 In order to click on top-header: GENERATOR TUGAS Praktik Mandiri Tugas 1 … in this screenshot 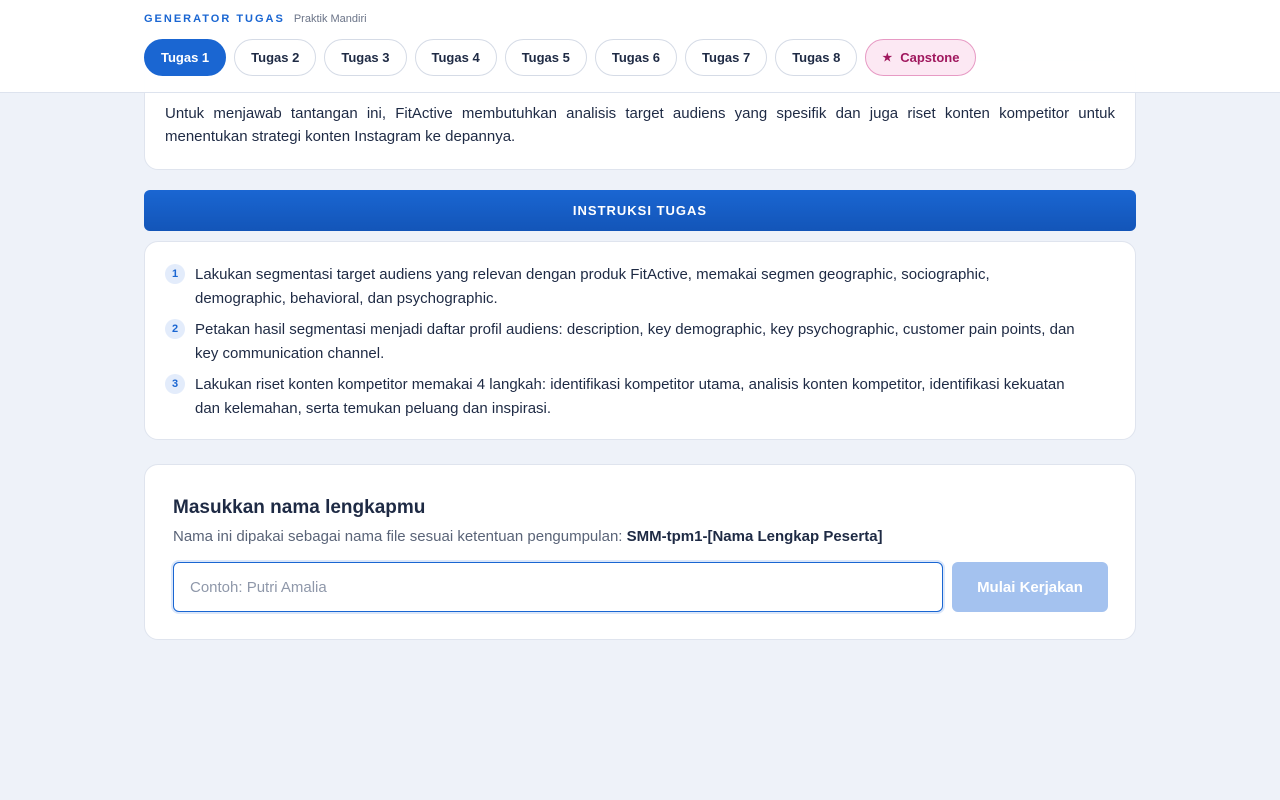, I will do `click(640, 46)`.